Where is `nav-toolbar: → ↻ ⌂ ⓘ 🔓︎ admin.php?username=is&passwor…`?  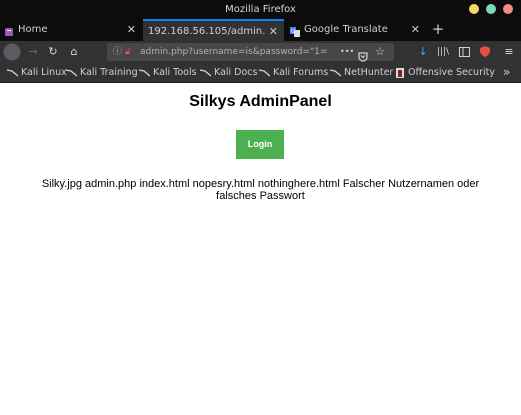
nav-toolbar: → ↻ ⌂ ⓘ 🔓︎ admin.php?username=is&passwor… is located at coordinates (260, 52).